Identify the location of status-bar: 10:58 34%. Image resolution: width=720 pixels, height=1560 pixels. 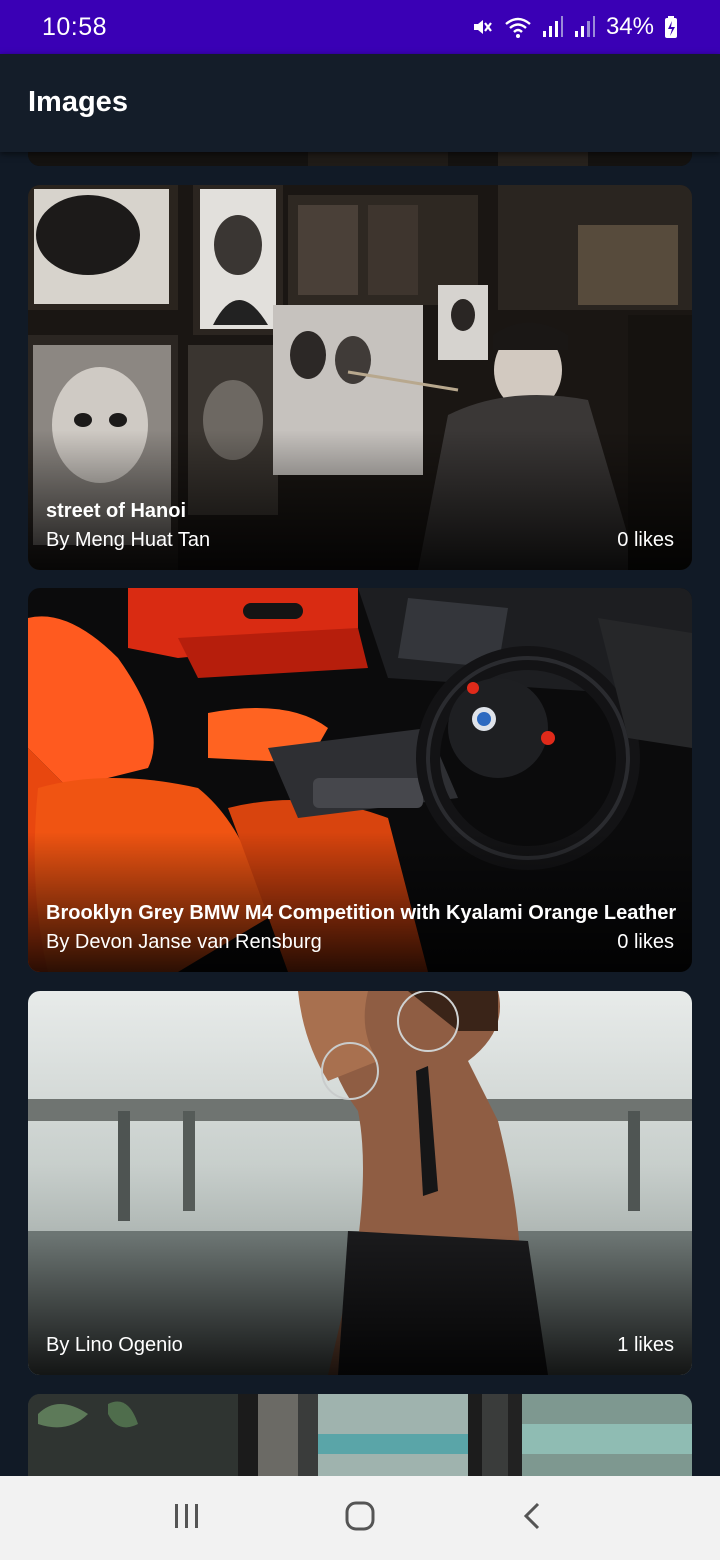
(360, 27).